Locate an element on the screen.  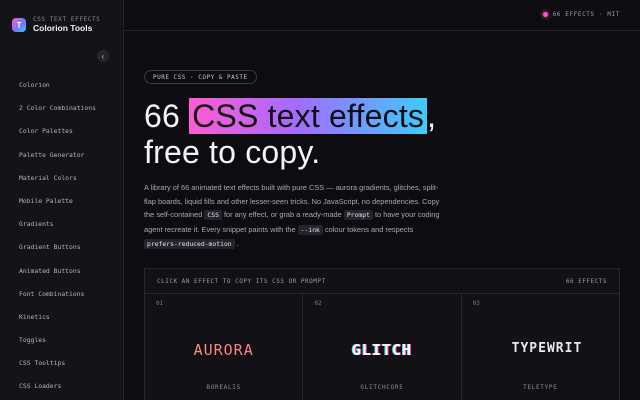
effect-card-typewriter: 03 TYPEWRIT TELETYPE is located at coordinates (540, 347).